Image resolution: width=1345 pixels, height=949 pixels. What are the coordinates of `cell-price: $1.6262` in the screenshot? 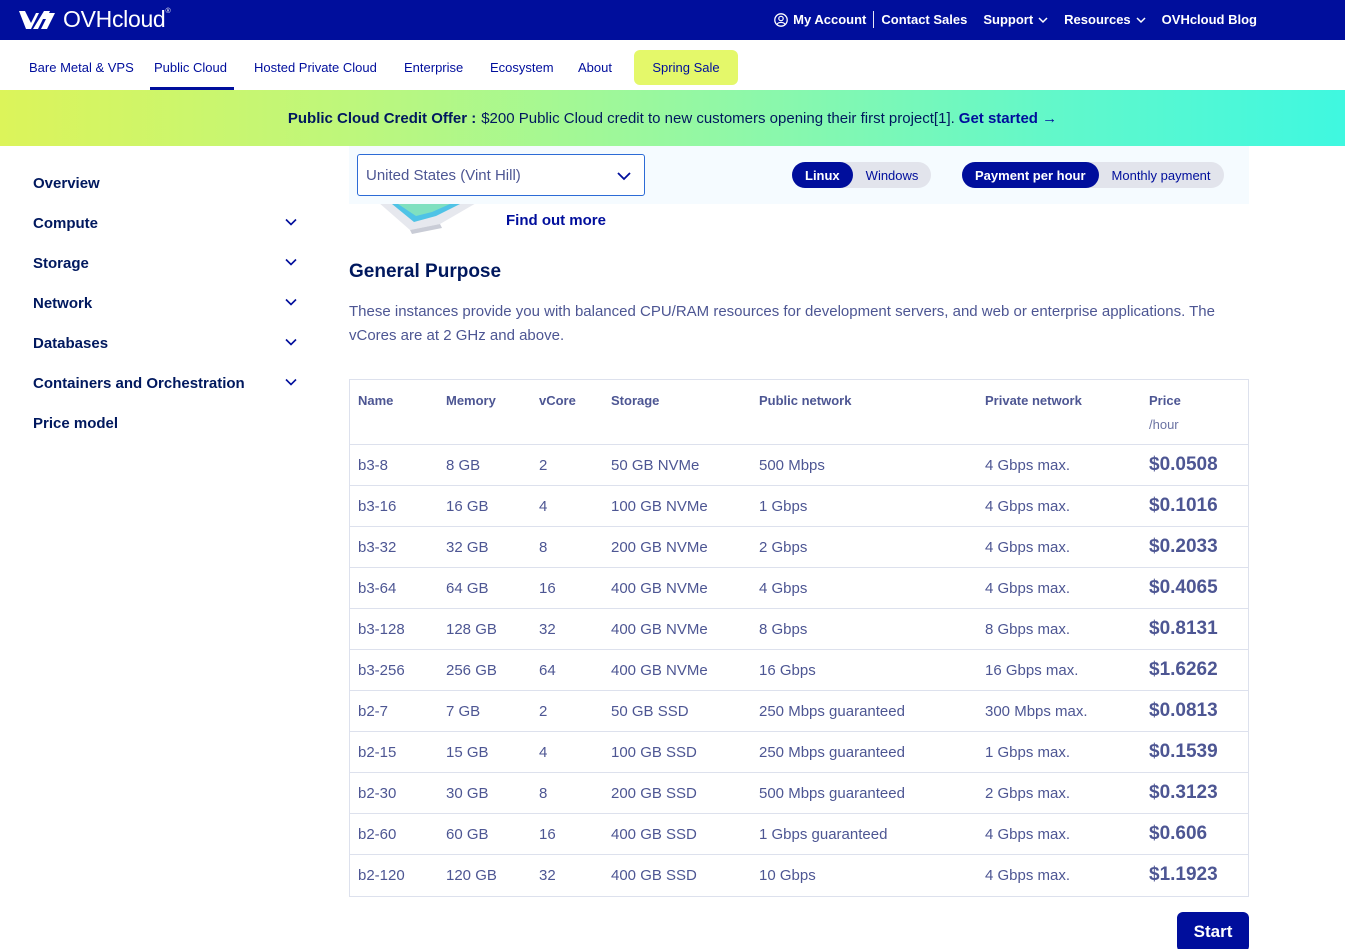 It's located at (1183, 669).